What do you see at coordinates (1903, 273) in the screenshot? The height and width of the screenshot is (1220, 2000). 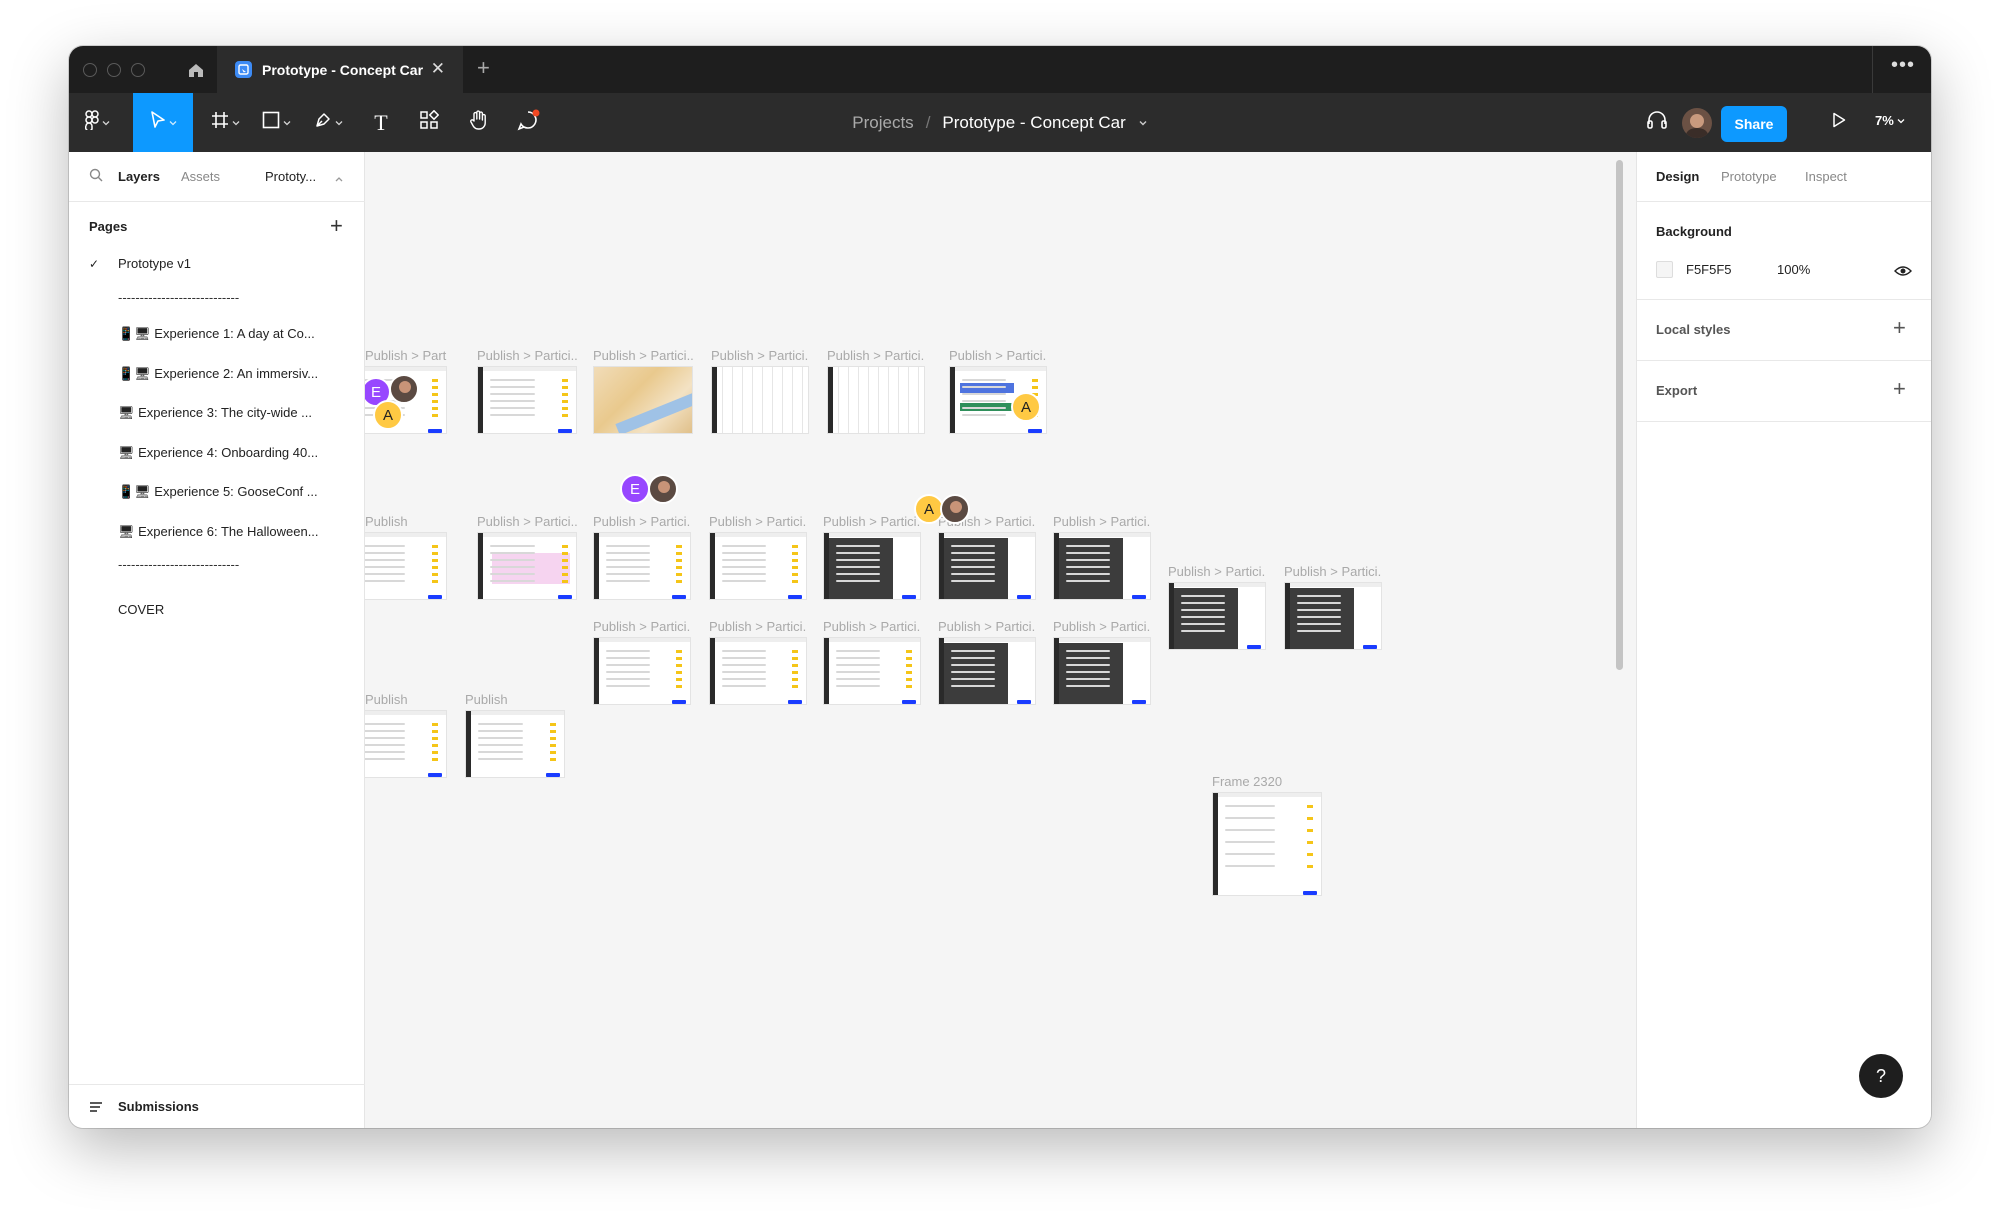 I see `eye-icon` at bounding box center [1903, 273].